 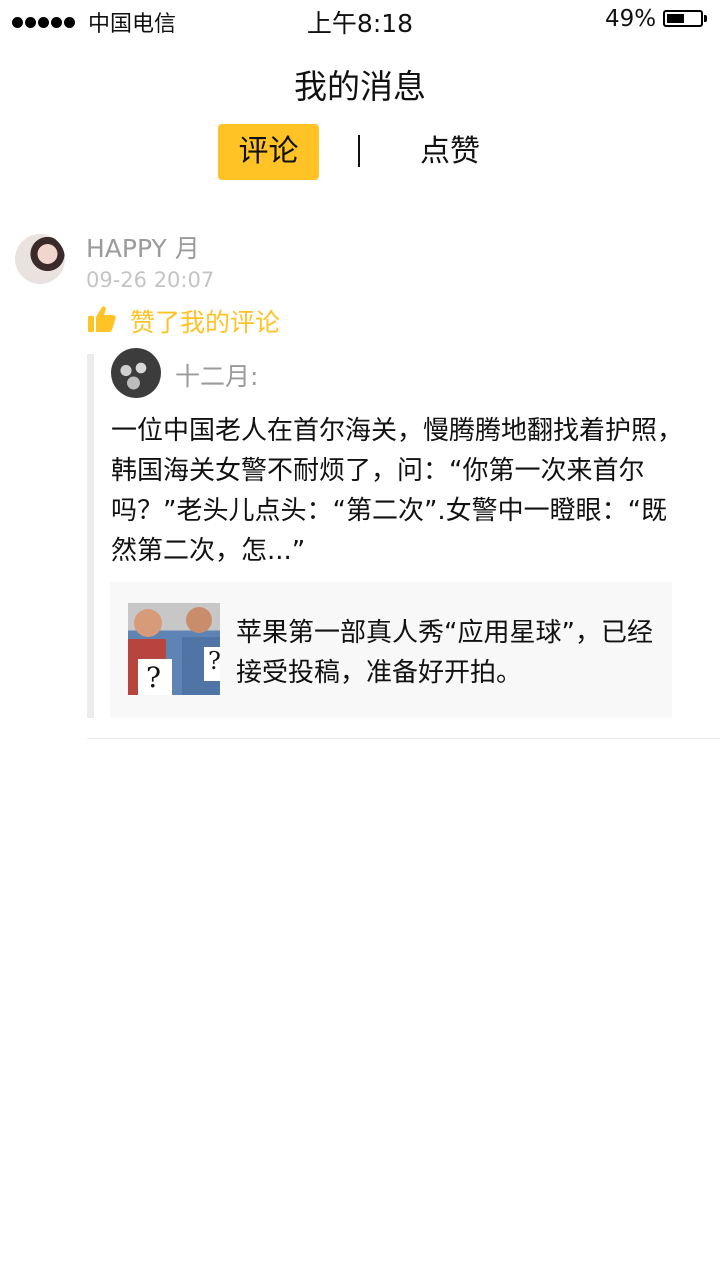 I want to click on quote-bar, so click(x=90, y=536).